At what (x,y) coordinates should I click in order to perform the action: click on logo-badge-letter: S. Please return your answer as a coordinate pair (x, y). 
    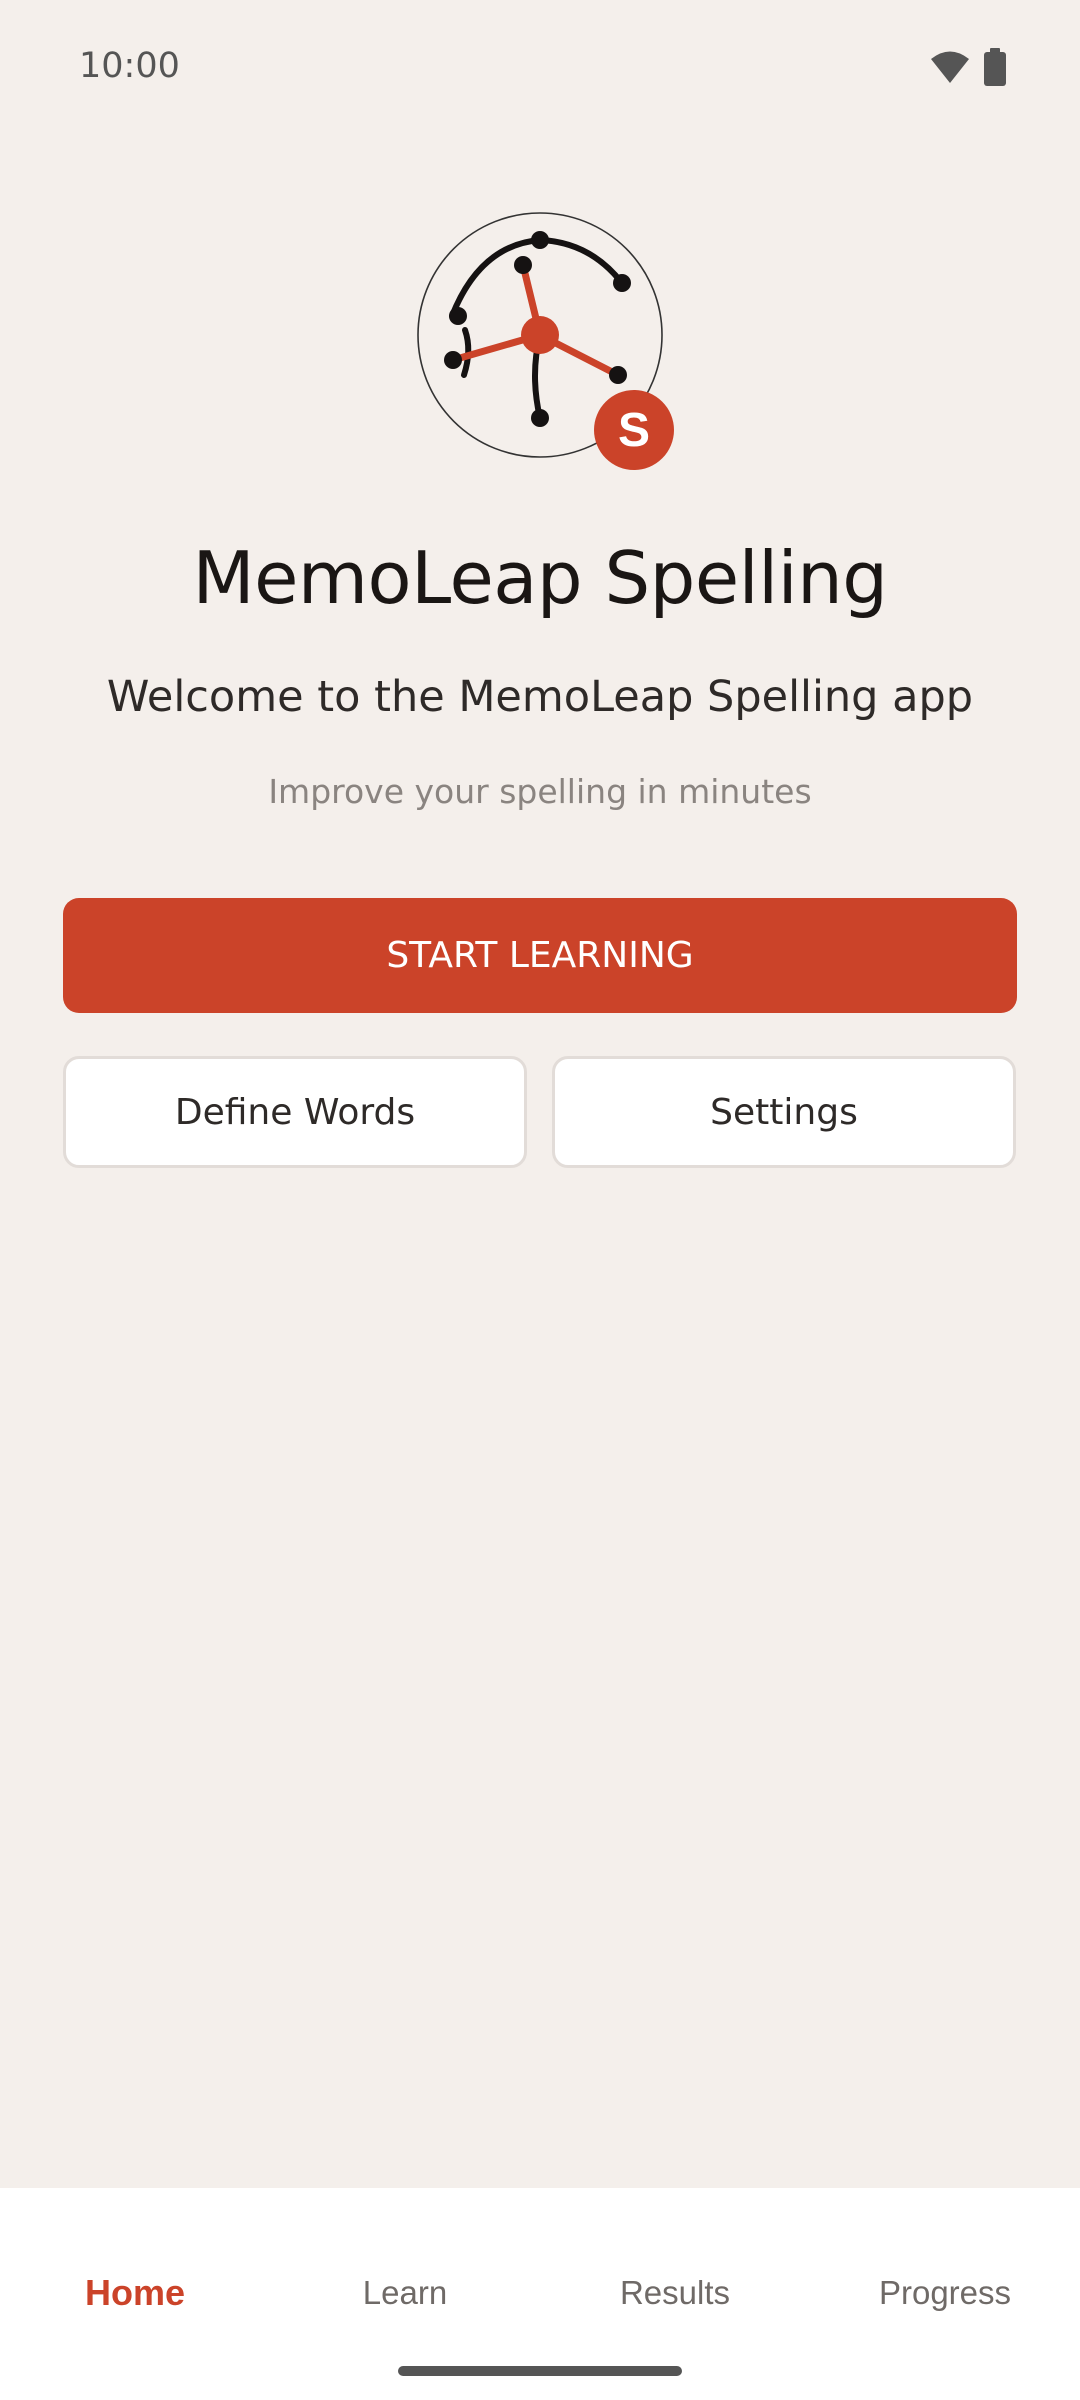
    Looking at the image, I should click on (633, 430).